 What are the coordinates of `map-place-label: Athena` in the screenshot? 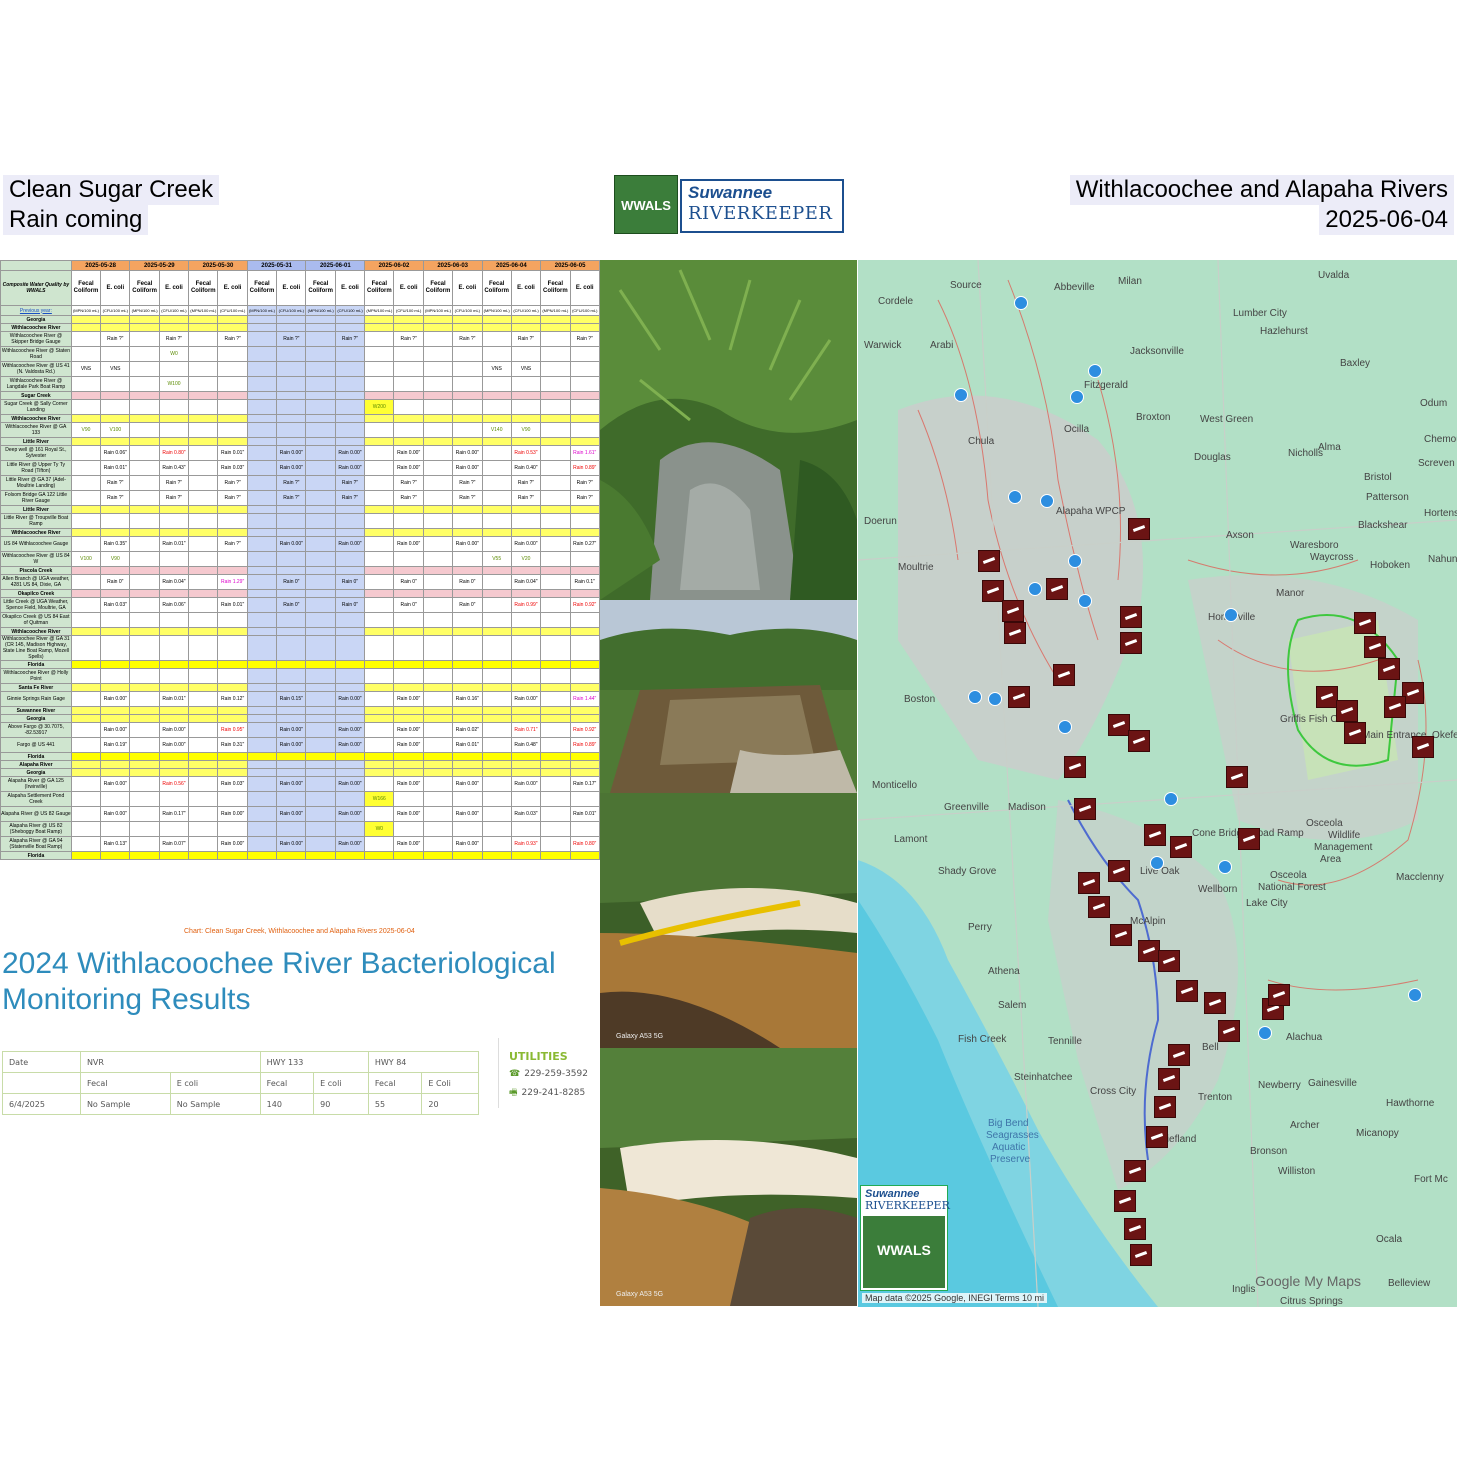 It's located at (1004, 971).